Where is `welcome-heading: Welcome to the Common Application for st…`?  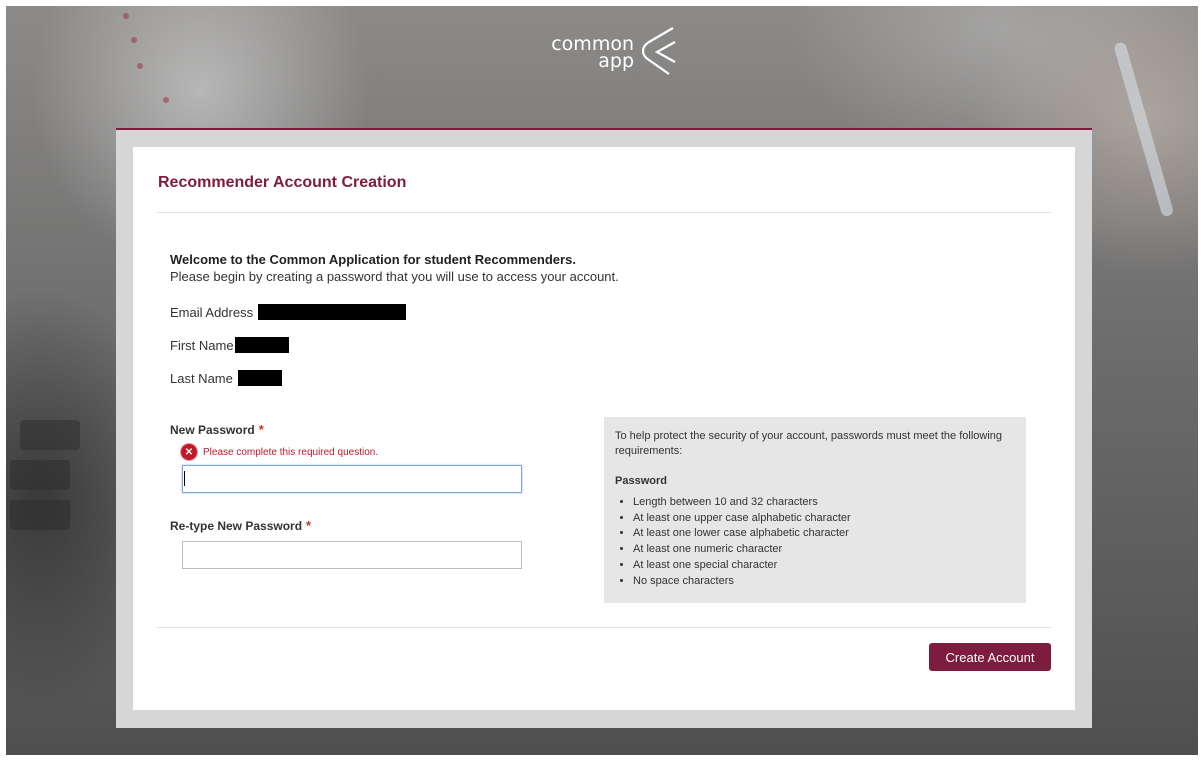 welcome-heading: Welcome to the Common Application for st… is located at coordinates (373, 259).